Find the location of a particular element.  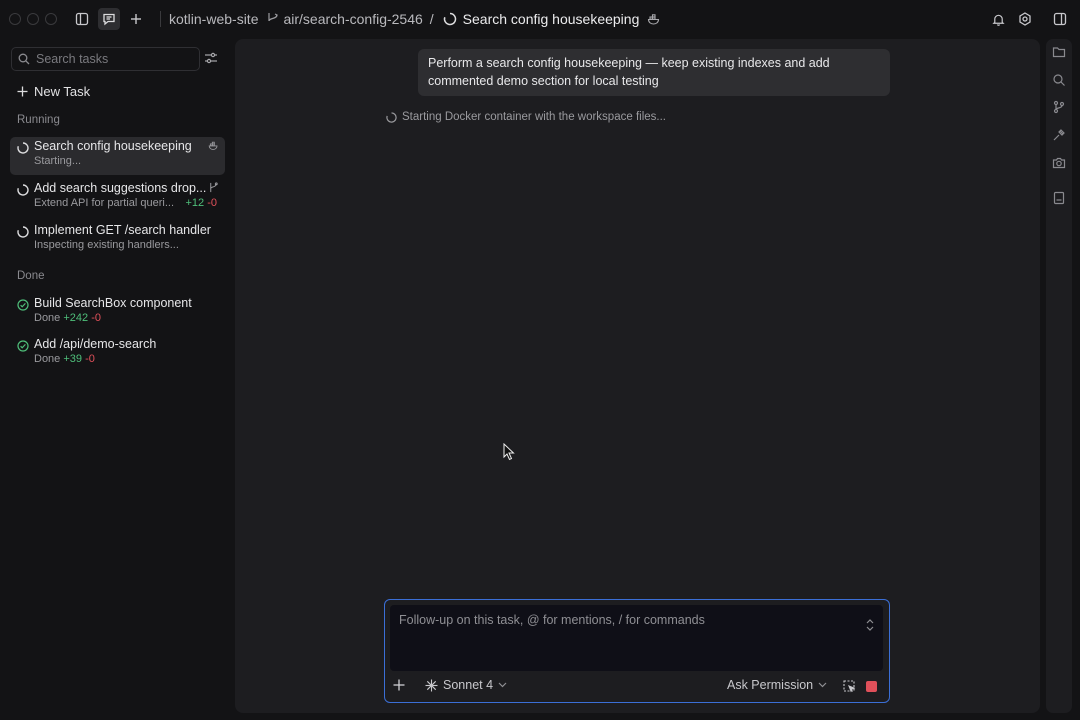

task-title: Implement GET /search handler is located at coordinates (122, 230).